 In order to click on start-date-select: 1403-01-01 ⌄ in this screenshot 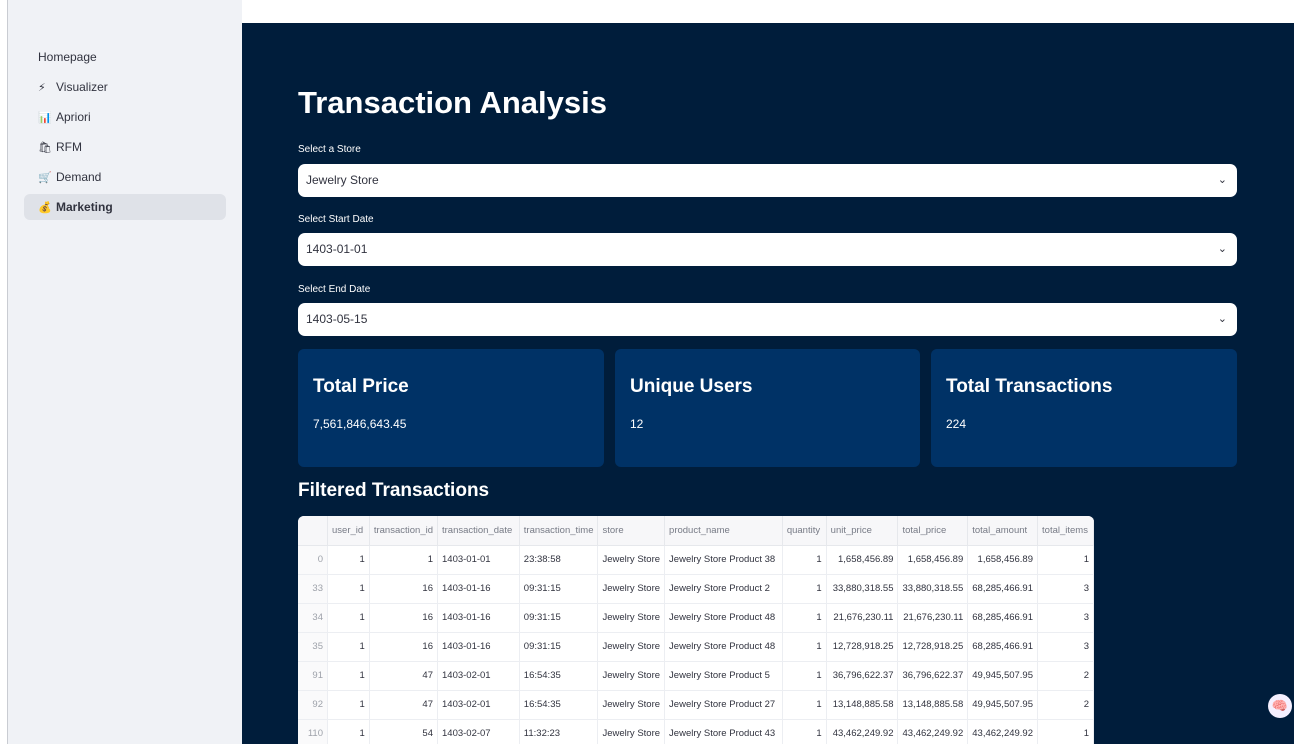, I will do `click(767, 249)`.